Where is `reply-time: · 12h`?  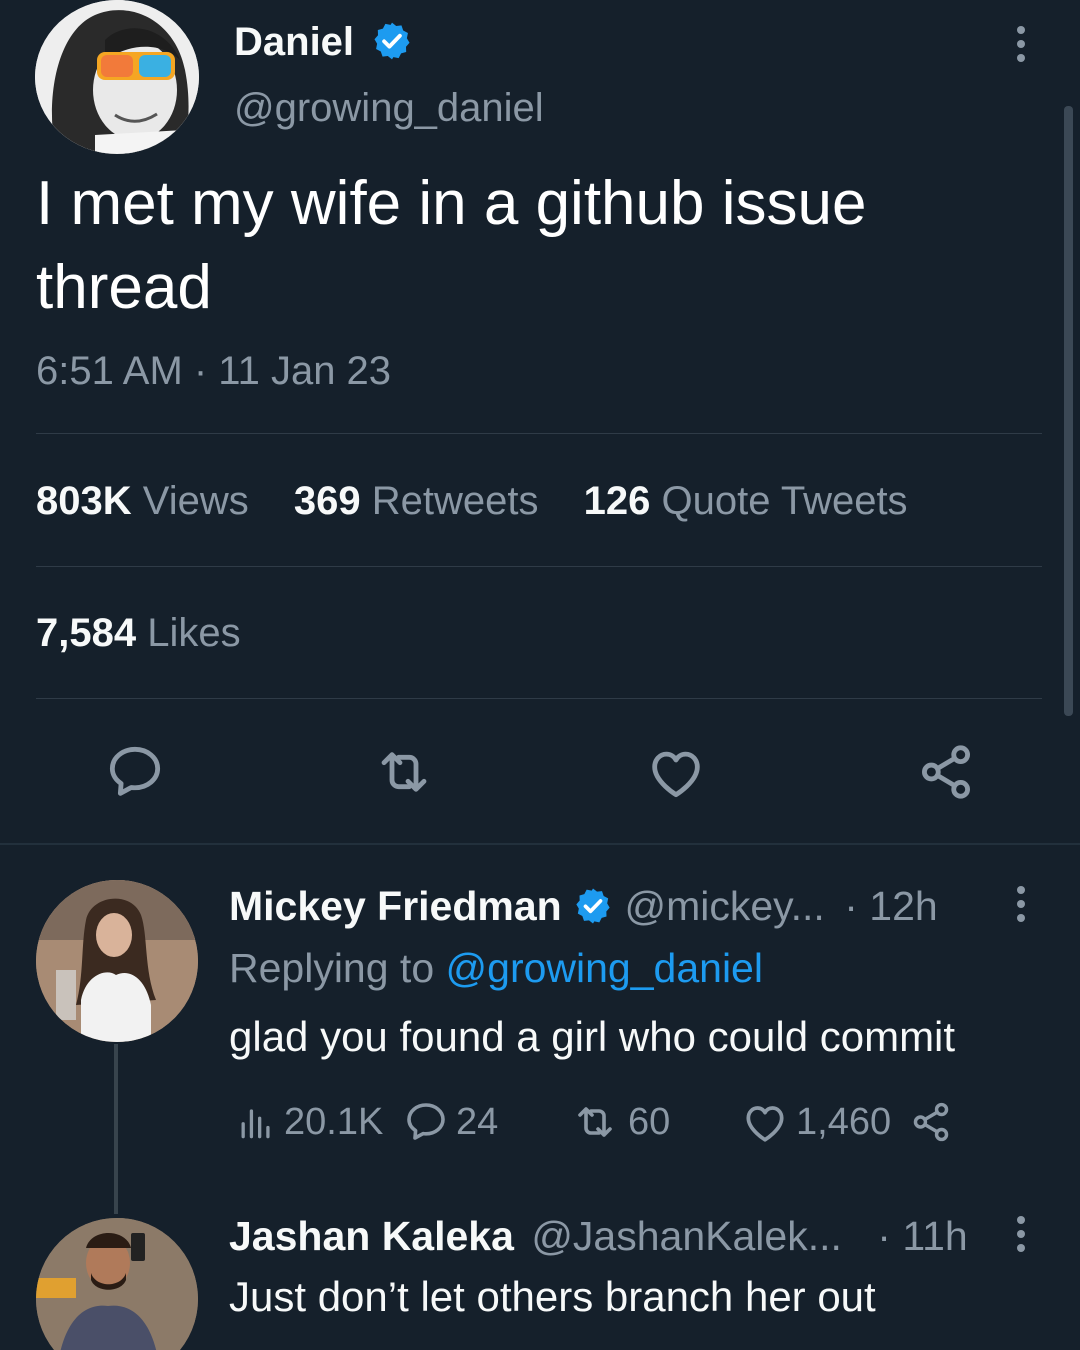
reply-time: · 12h is located at coordinates (890, 906).